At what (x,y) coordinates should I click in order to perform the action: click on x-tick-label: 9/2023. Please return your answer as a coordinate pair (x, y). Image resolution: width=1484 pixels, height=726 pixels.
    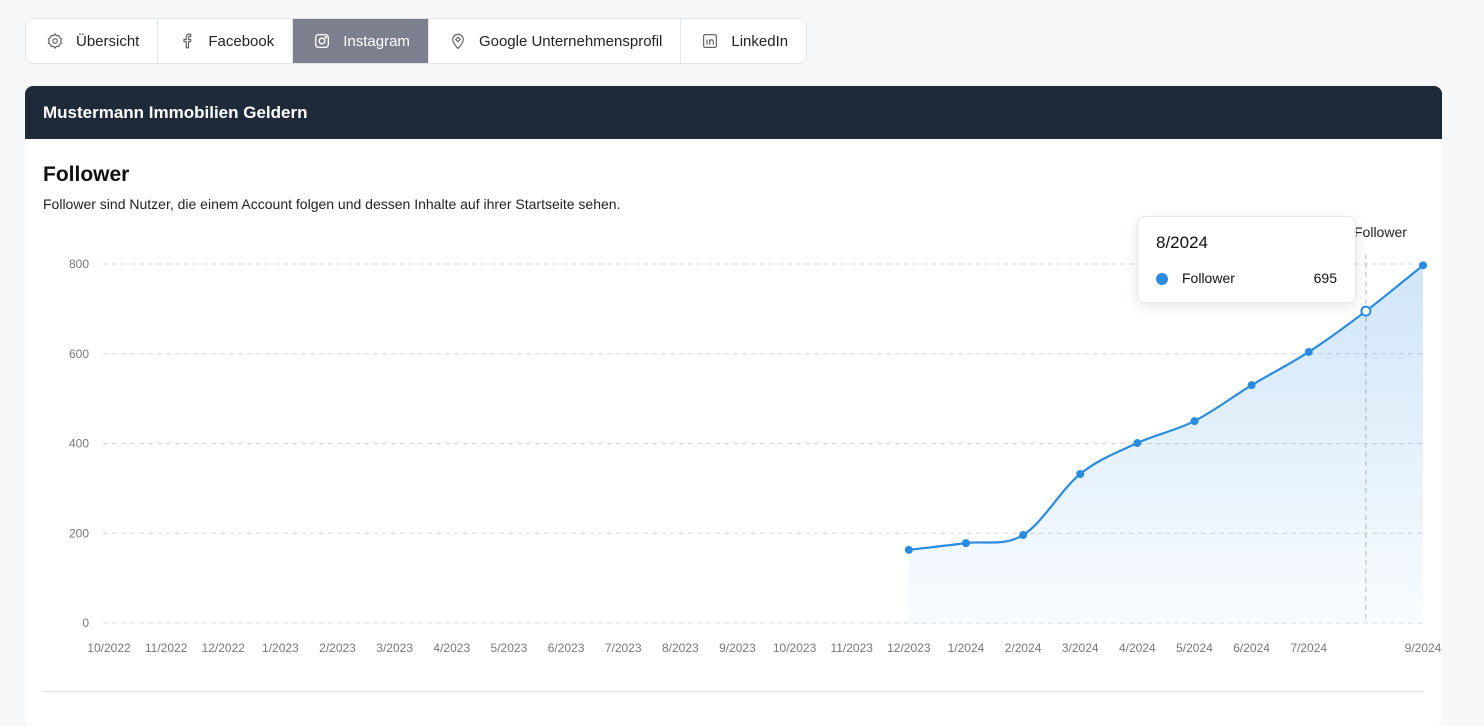
    Looking at the image, I should click on (737, 648).